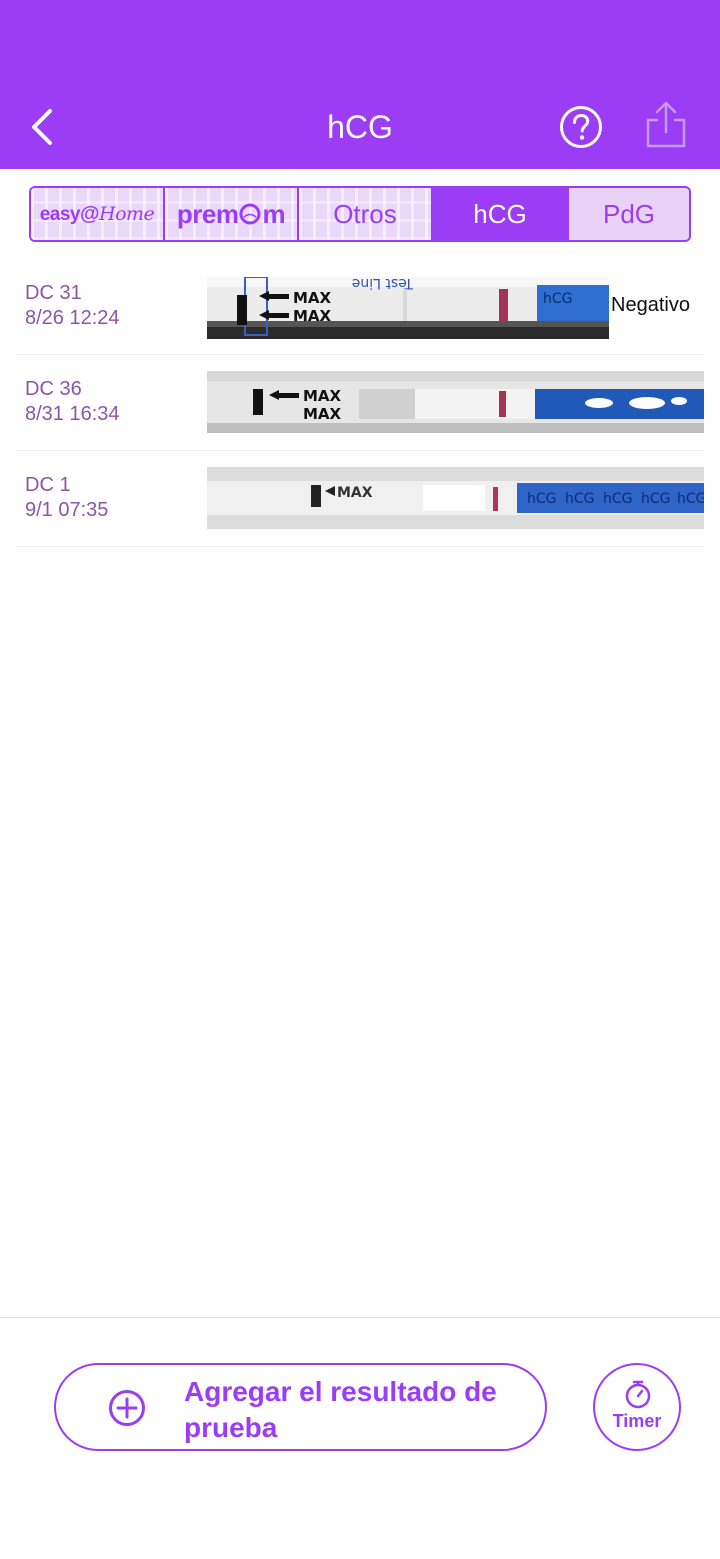 The height and width of the screenshot is (1559, 720). I want to click on tab-premom: prem m, so click(232, 214).